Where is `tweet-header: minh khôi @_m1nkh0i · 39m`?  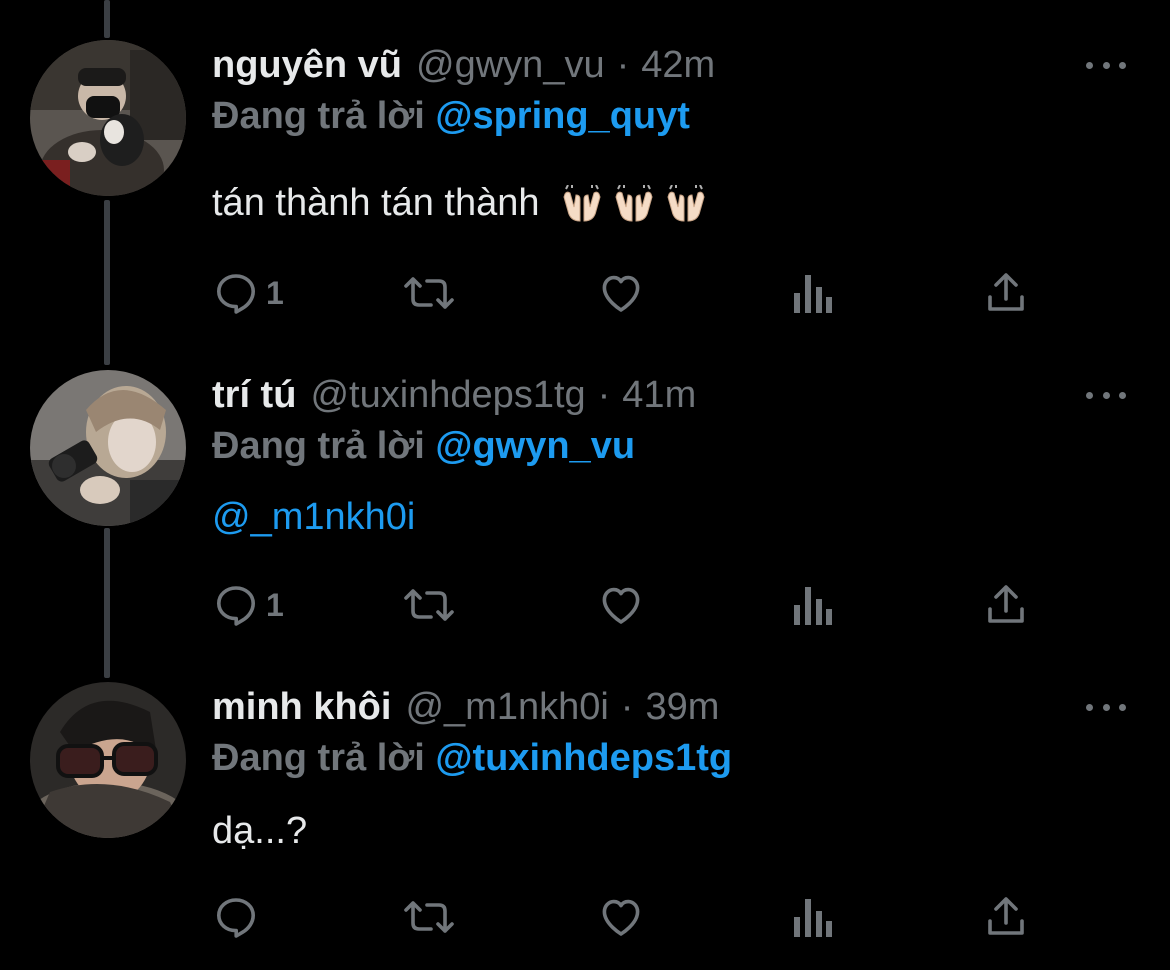
tweet-header: minh khôi @_m1nkh0i · 39m is located at coordinates (465, 707).